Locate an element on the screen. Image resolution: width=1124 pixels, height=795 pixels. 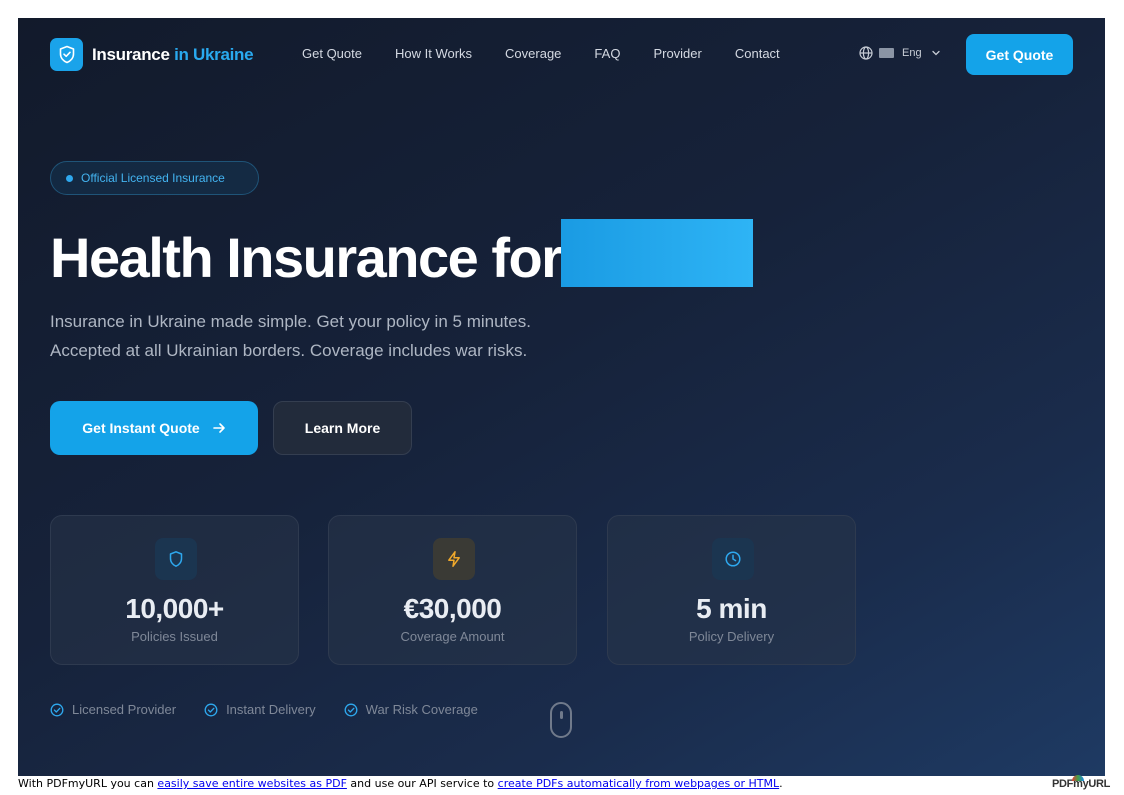
stat-label: Policy Delivery is located at coordinates (731, 636).